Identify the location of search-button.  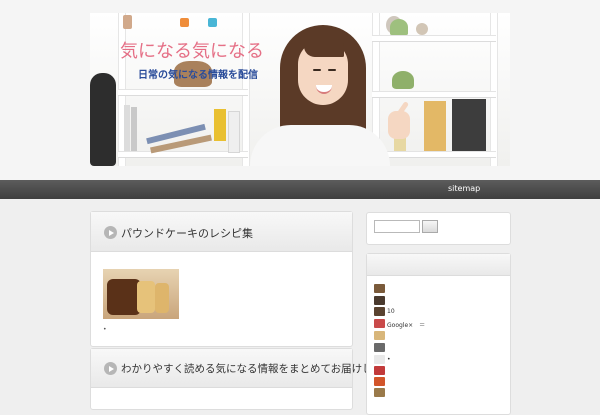
(430, 226).